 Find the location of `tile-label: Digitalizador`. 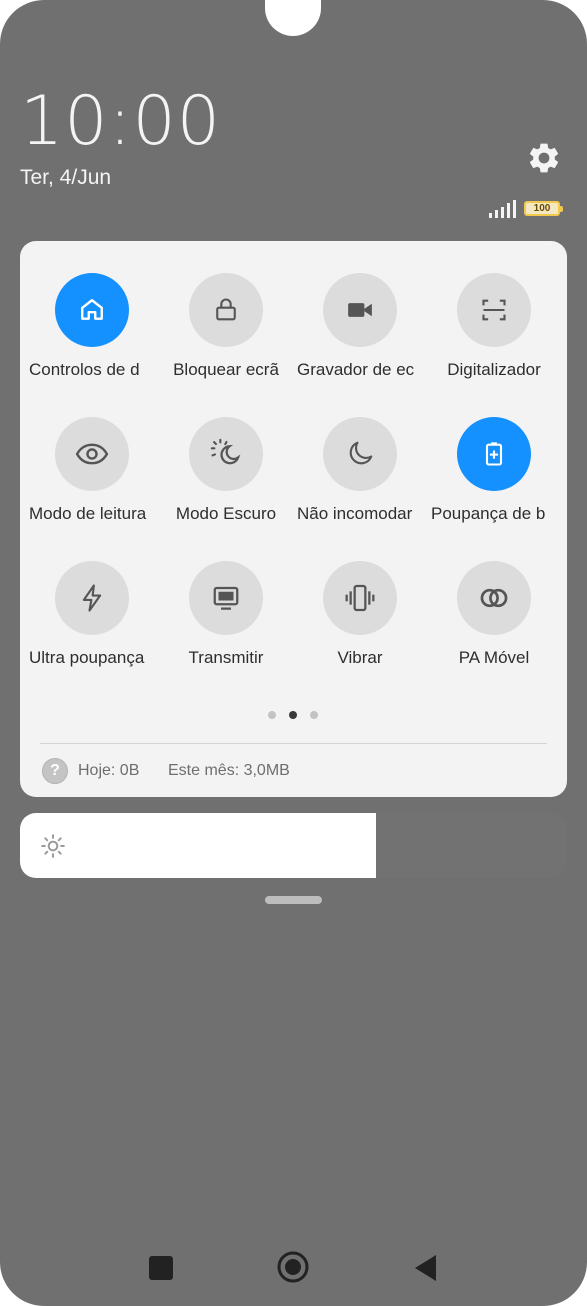

tile-label: Digitalizador is located at coordinates (494, 369).